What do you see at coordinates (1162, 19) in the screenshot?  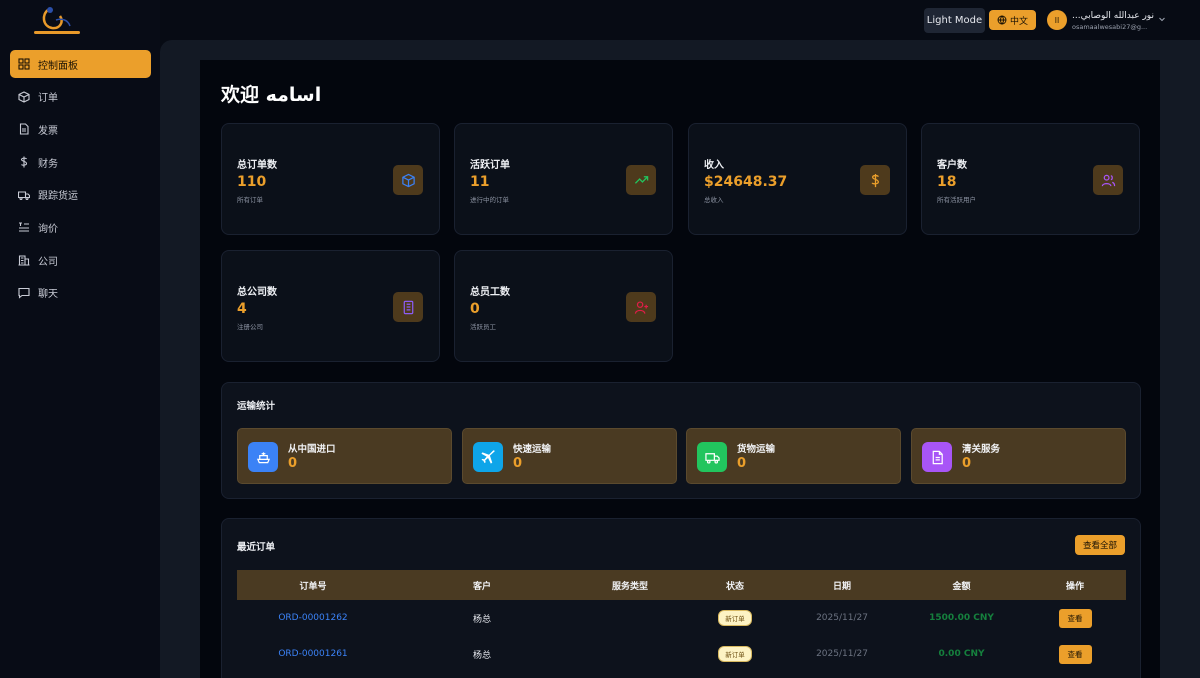 I see `chevron-down-icon` at bounding box center [1162, 19].